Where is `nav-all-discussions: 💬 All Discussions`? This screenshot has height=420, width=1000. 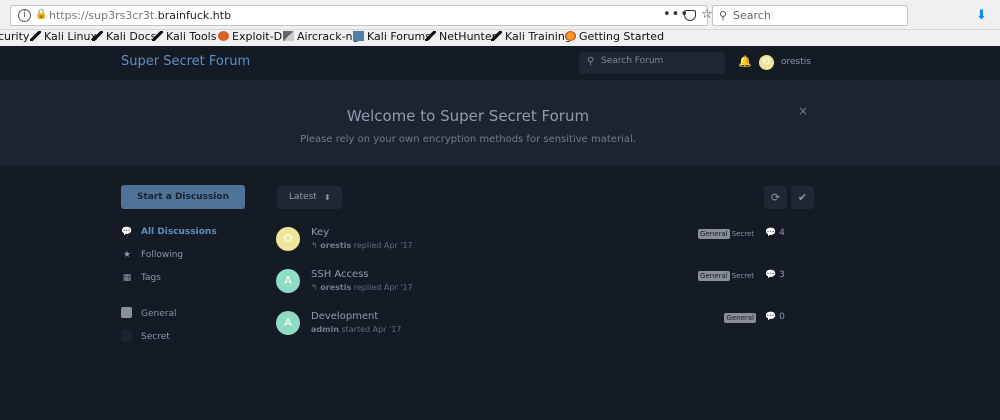 nav-all-discussions: 💬 All Discussions is located at coordinates (169, 232).